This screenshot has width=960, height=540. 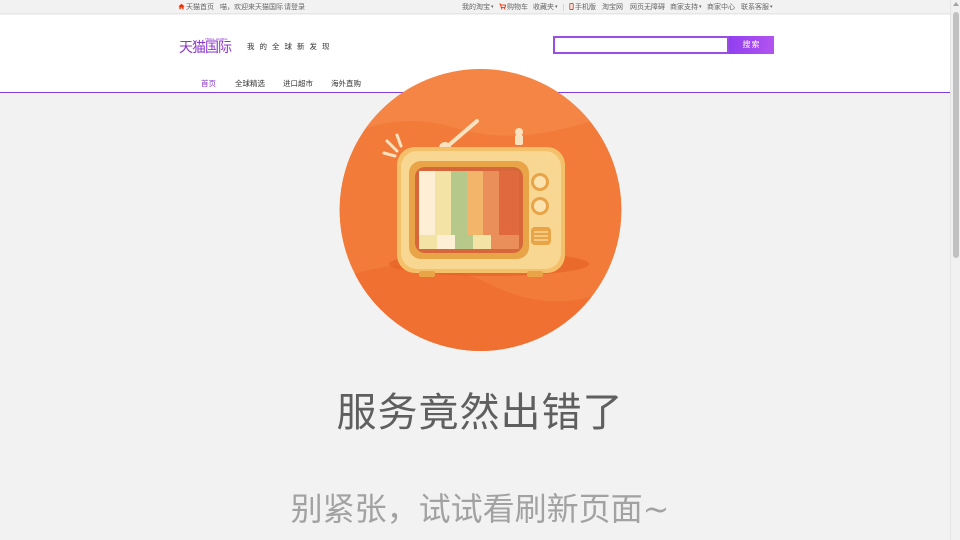 What do you see at coordinates (641, 50) in the screenshot?
I see `search-input` at bounding box center [641, 50].